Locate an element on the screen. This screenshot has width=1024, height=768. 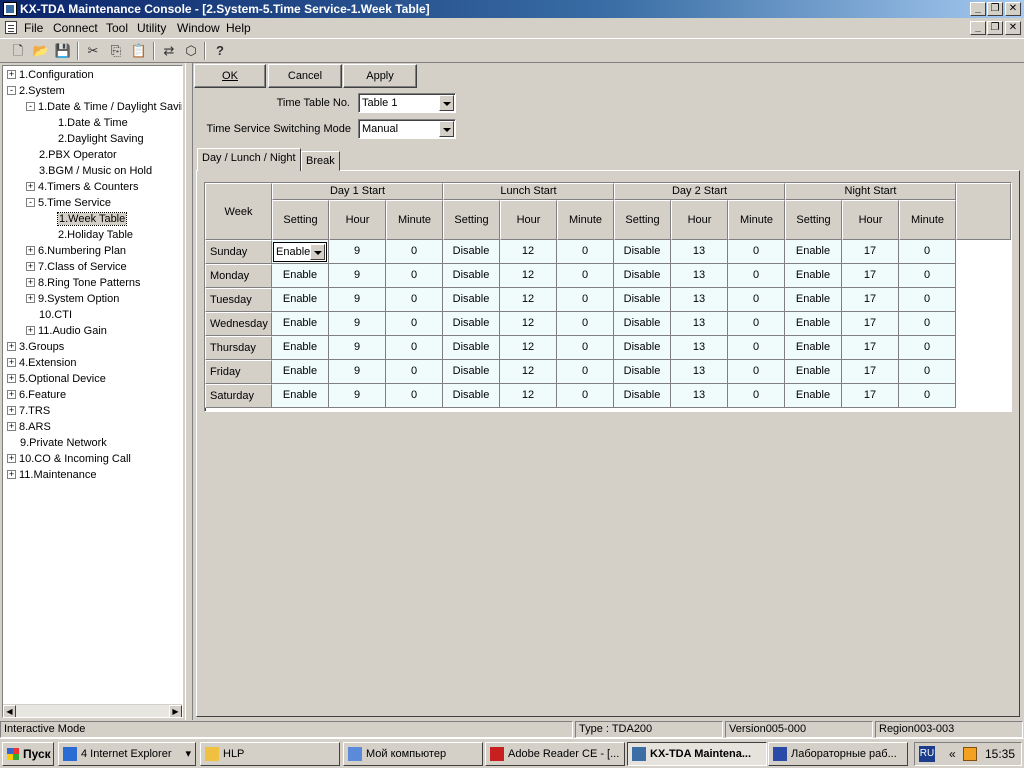
tree-item: +7.Class of Service is located at coordinates (76, 267).